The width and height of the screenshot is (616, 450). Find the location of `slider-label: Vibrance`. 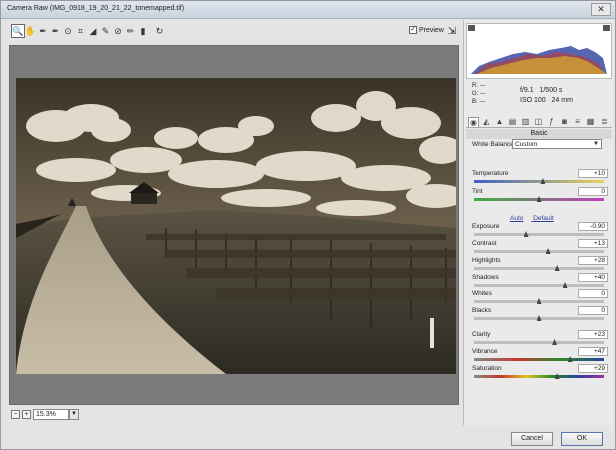

slider-label: Vibrance is located at coordinates (485, 351).